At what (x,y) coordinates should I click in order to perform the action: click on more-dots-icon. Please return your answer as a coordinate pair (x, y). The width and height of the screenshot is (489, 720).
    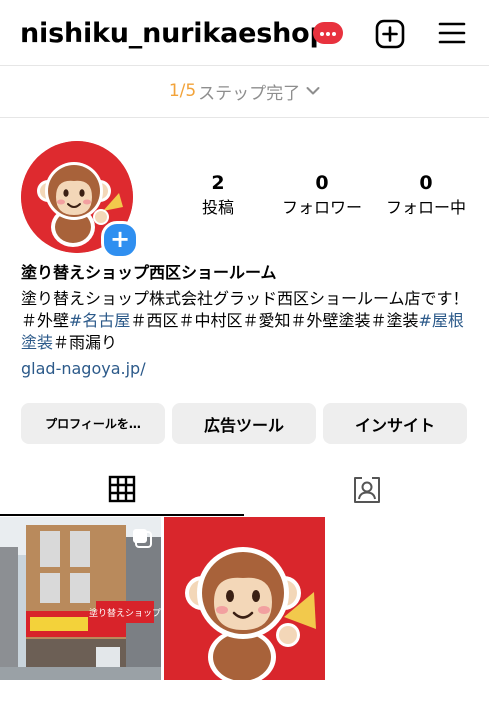
    Looking at the image, I should click on (328, 33).